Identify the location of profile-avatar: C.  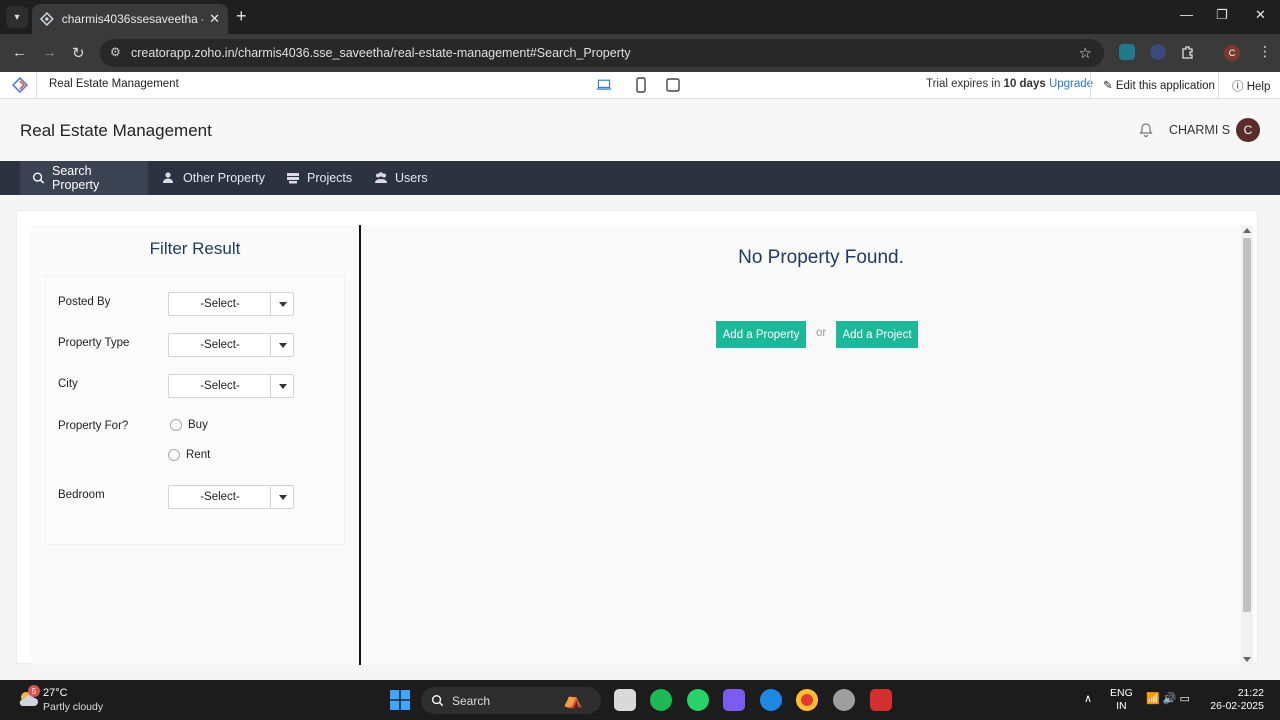
(1232, 53).